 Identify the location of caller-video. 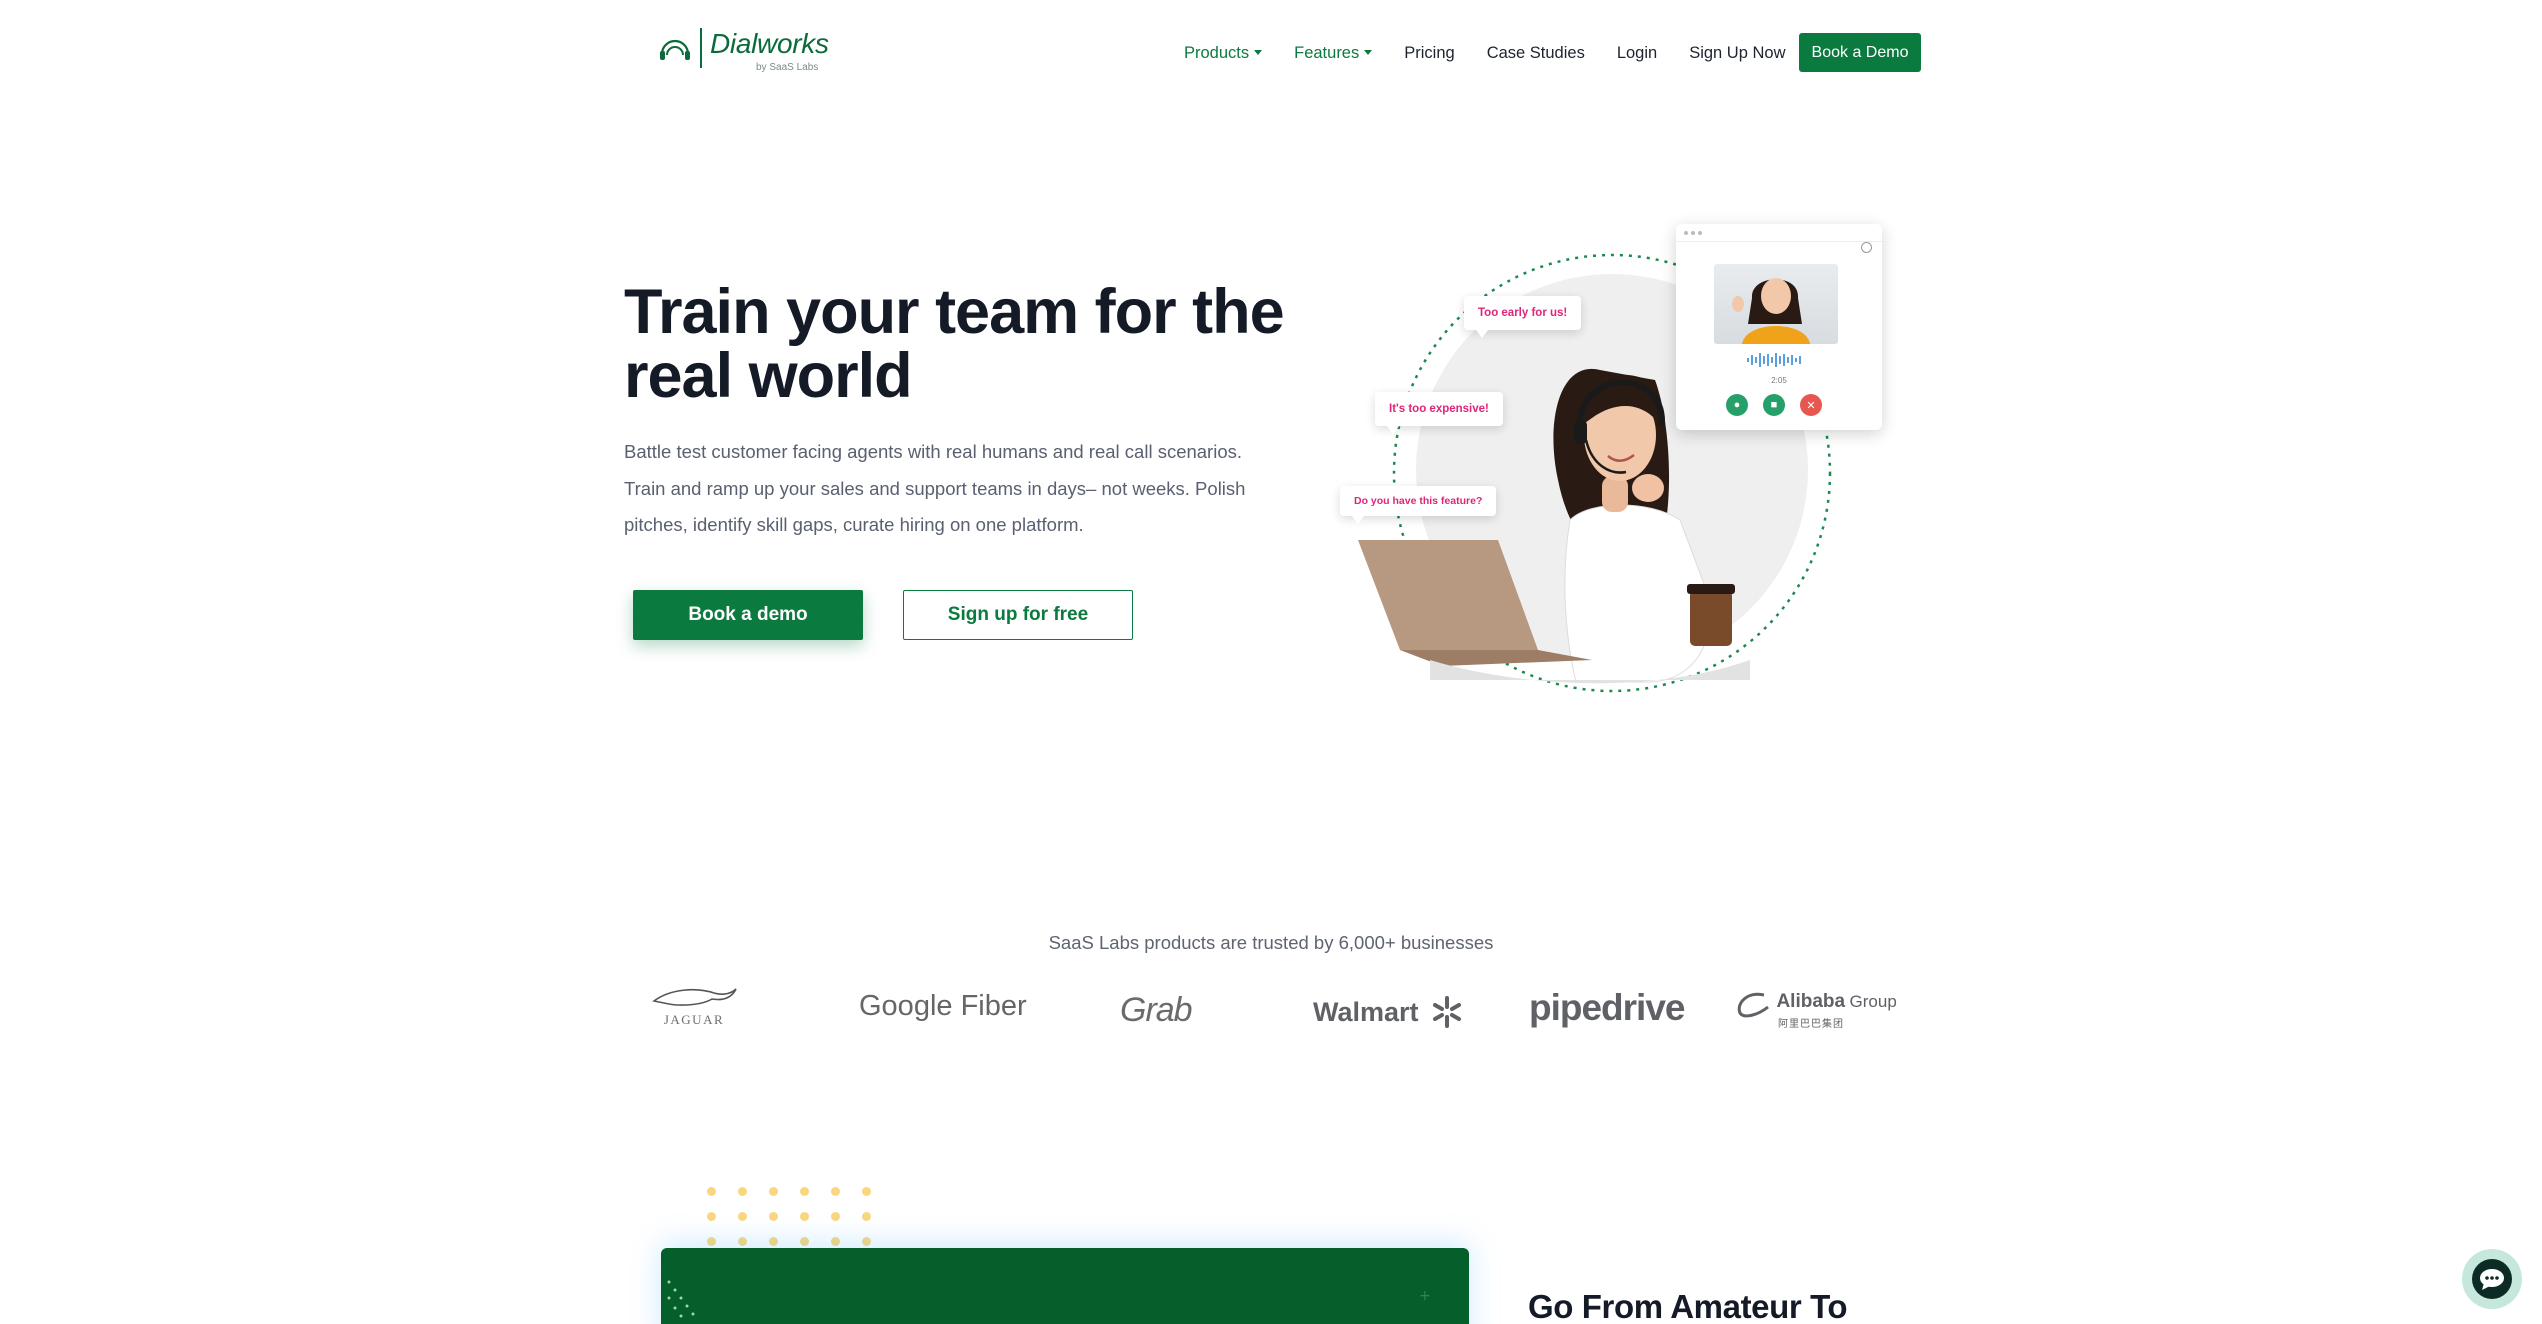
(1776, 304).